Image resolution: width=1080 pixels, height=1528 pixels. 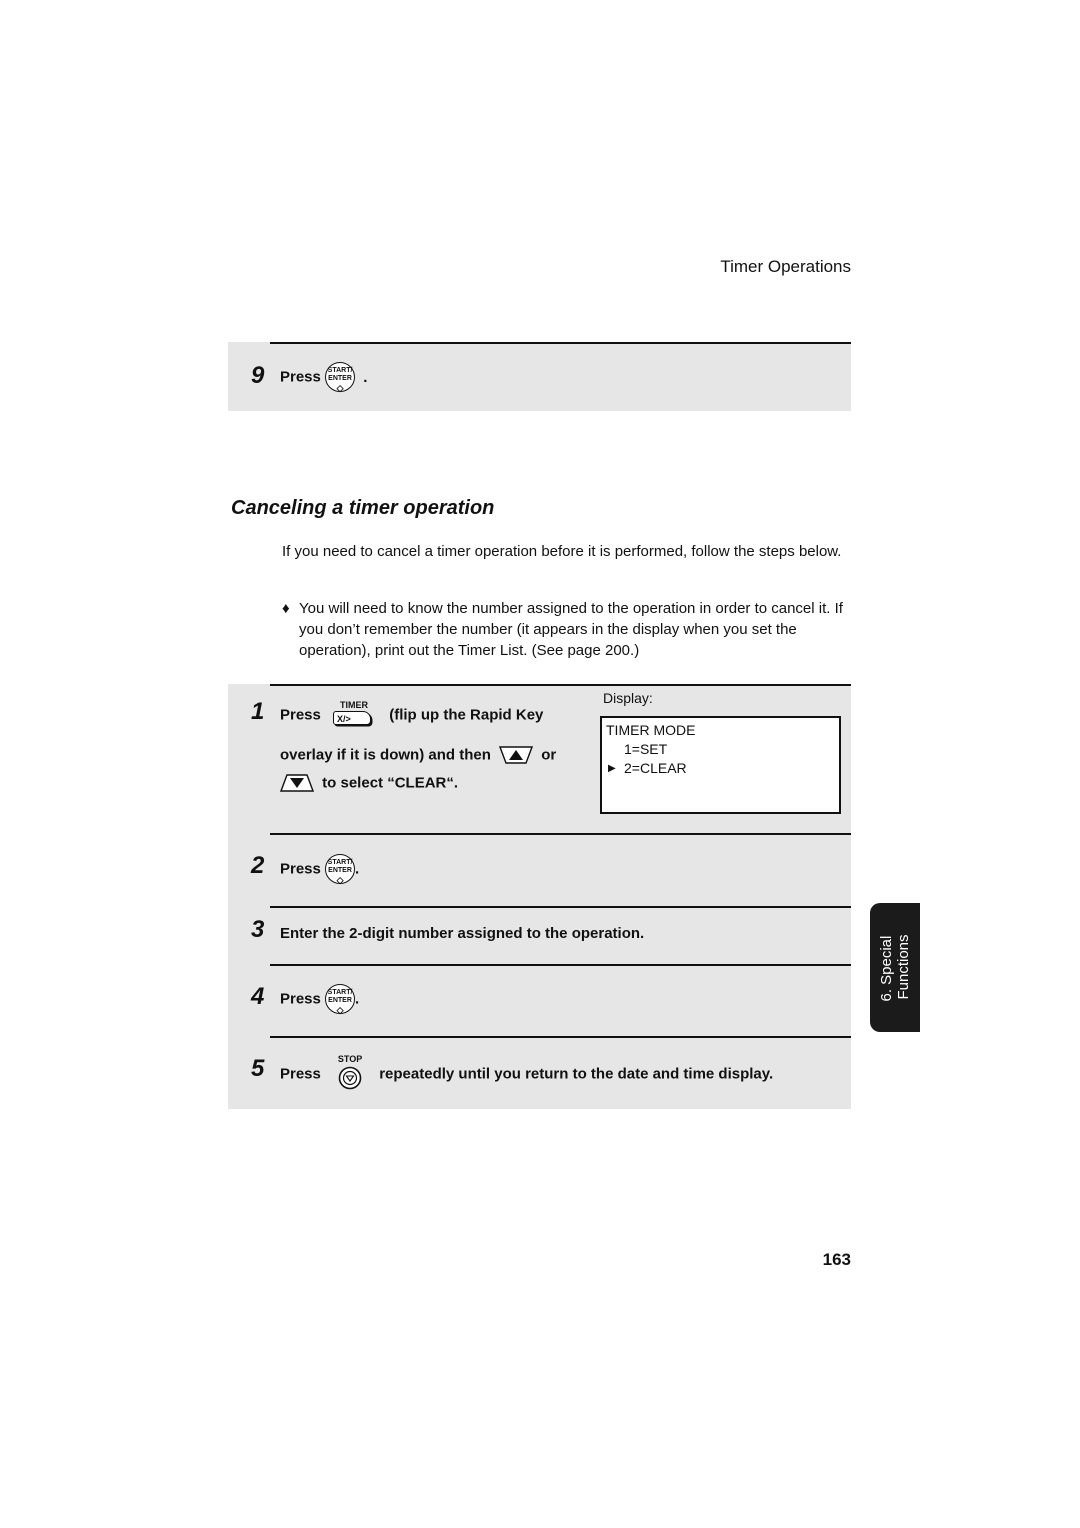 I want to click on step-1-line-2: overlay if it is down) and then or, so click(x=418, y=755).